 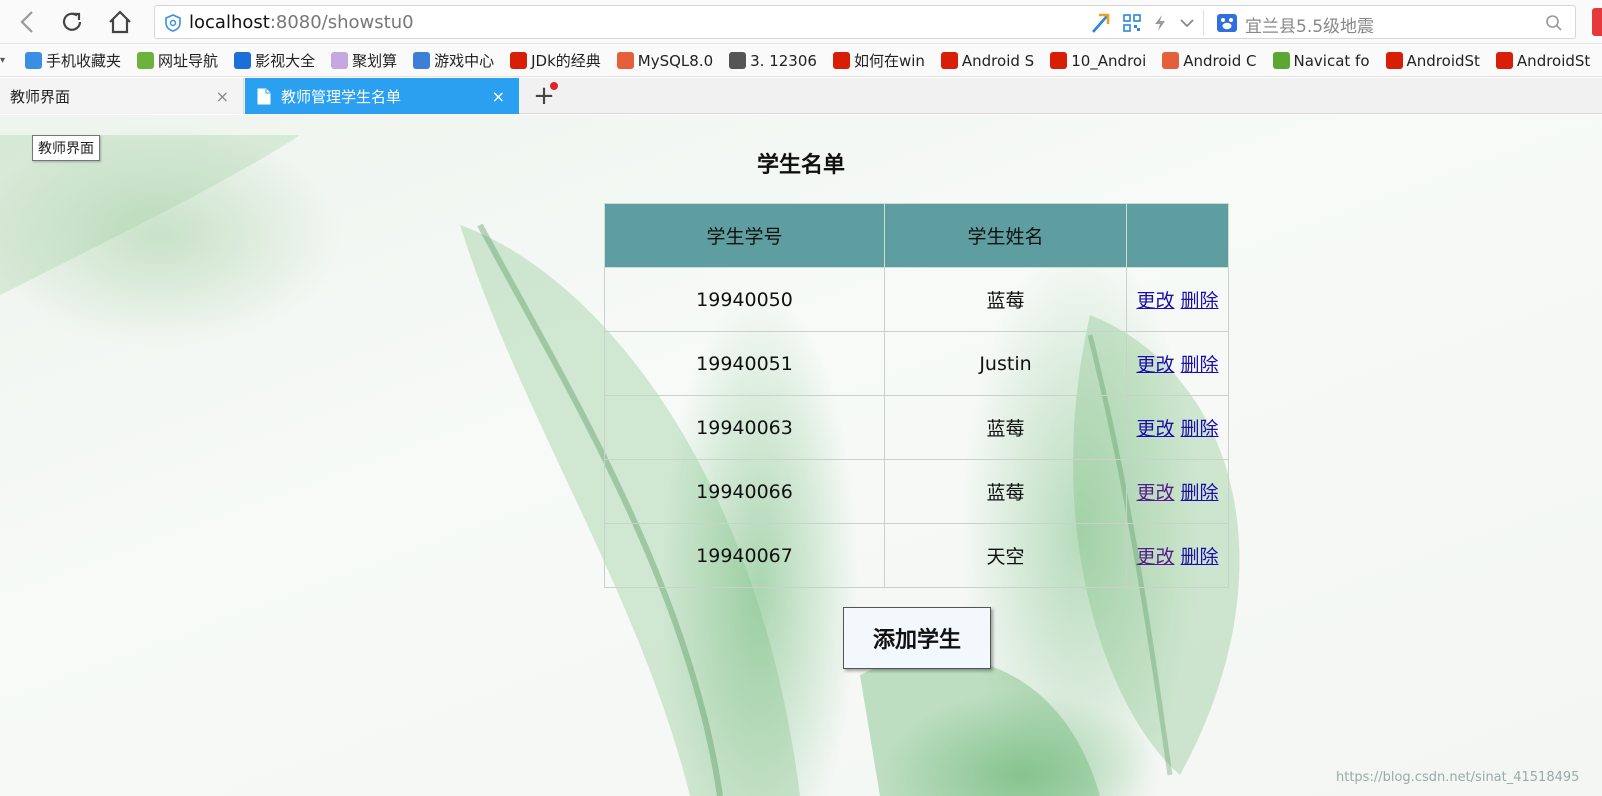 What do you see at coordinates (1220, 60) in the screenshot?
I see `bookmark-label: Android C` at bounding box center [1220, 60].